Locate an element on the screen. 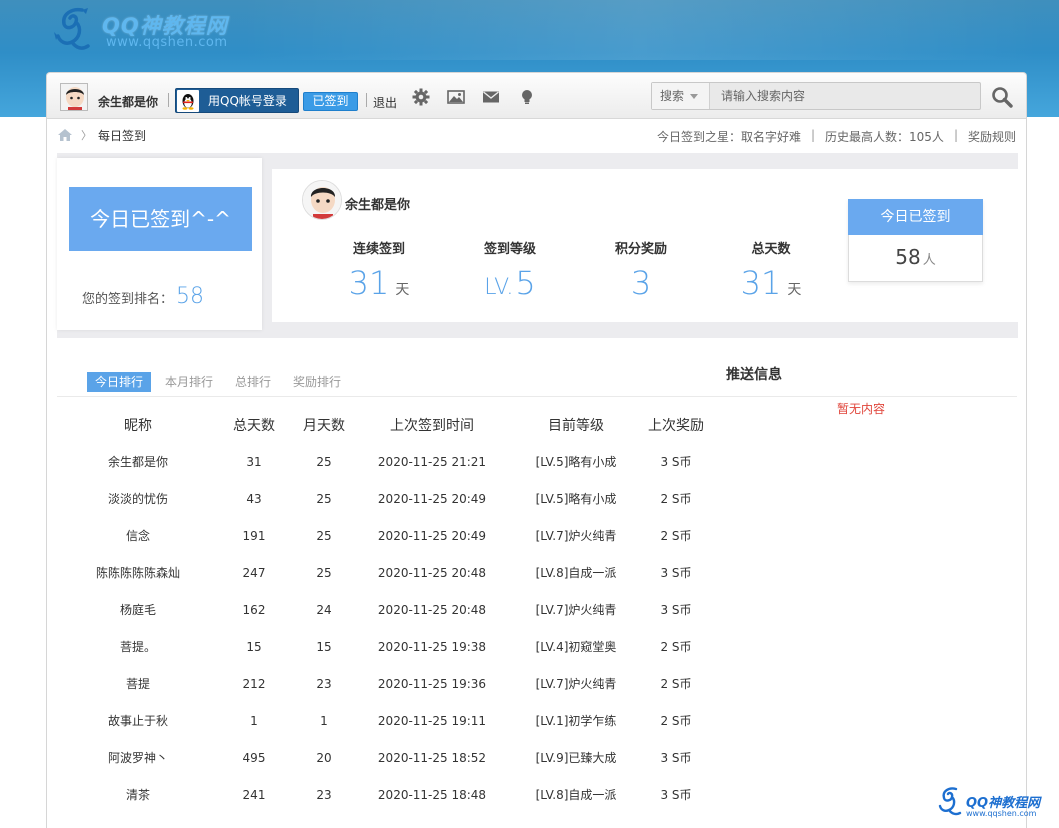 This screenshot has height=828, width=1059. breadcrumb-current: 每日签到 is located at coordinates (122, 135).